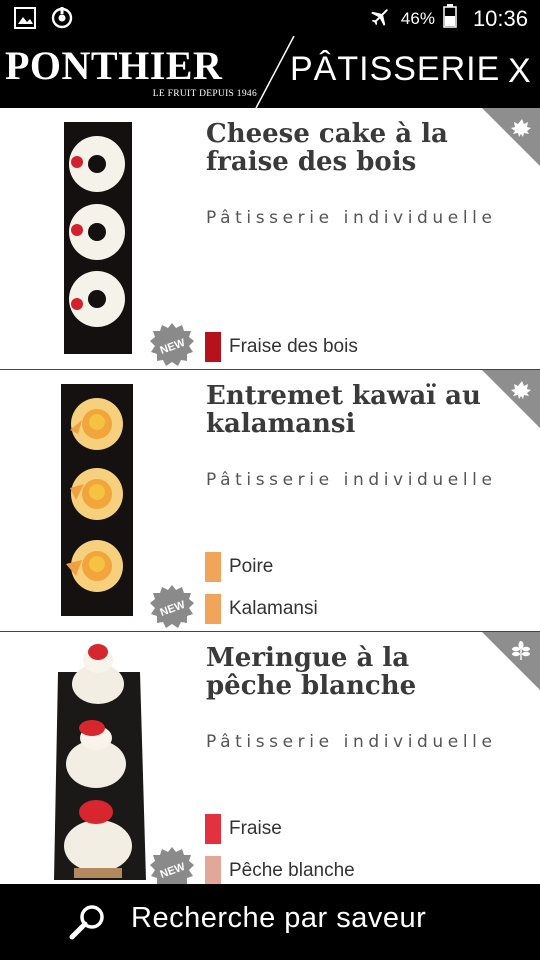 Image resolution: width=540 pixels, height=960 pixels. What do you see at coordinates (343, 410) in the screenshot?
I see `product-title: Entremet kawaï au kalamansi` at bounding box center [343, 410].